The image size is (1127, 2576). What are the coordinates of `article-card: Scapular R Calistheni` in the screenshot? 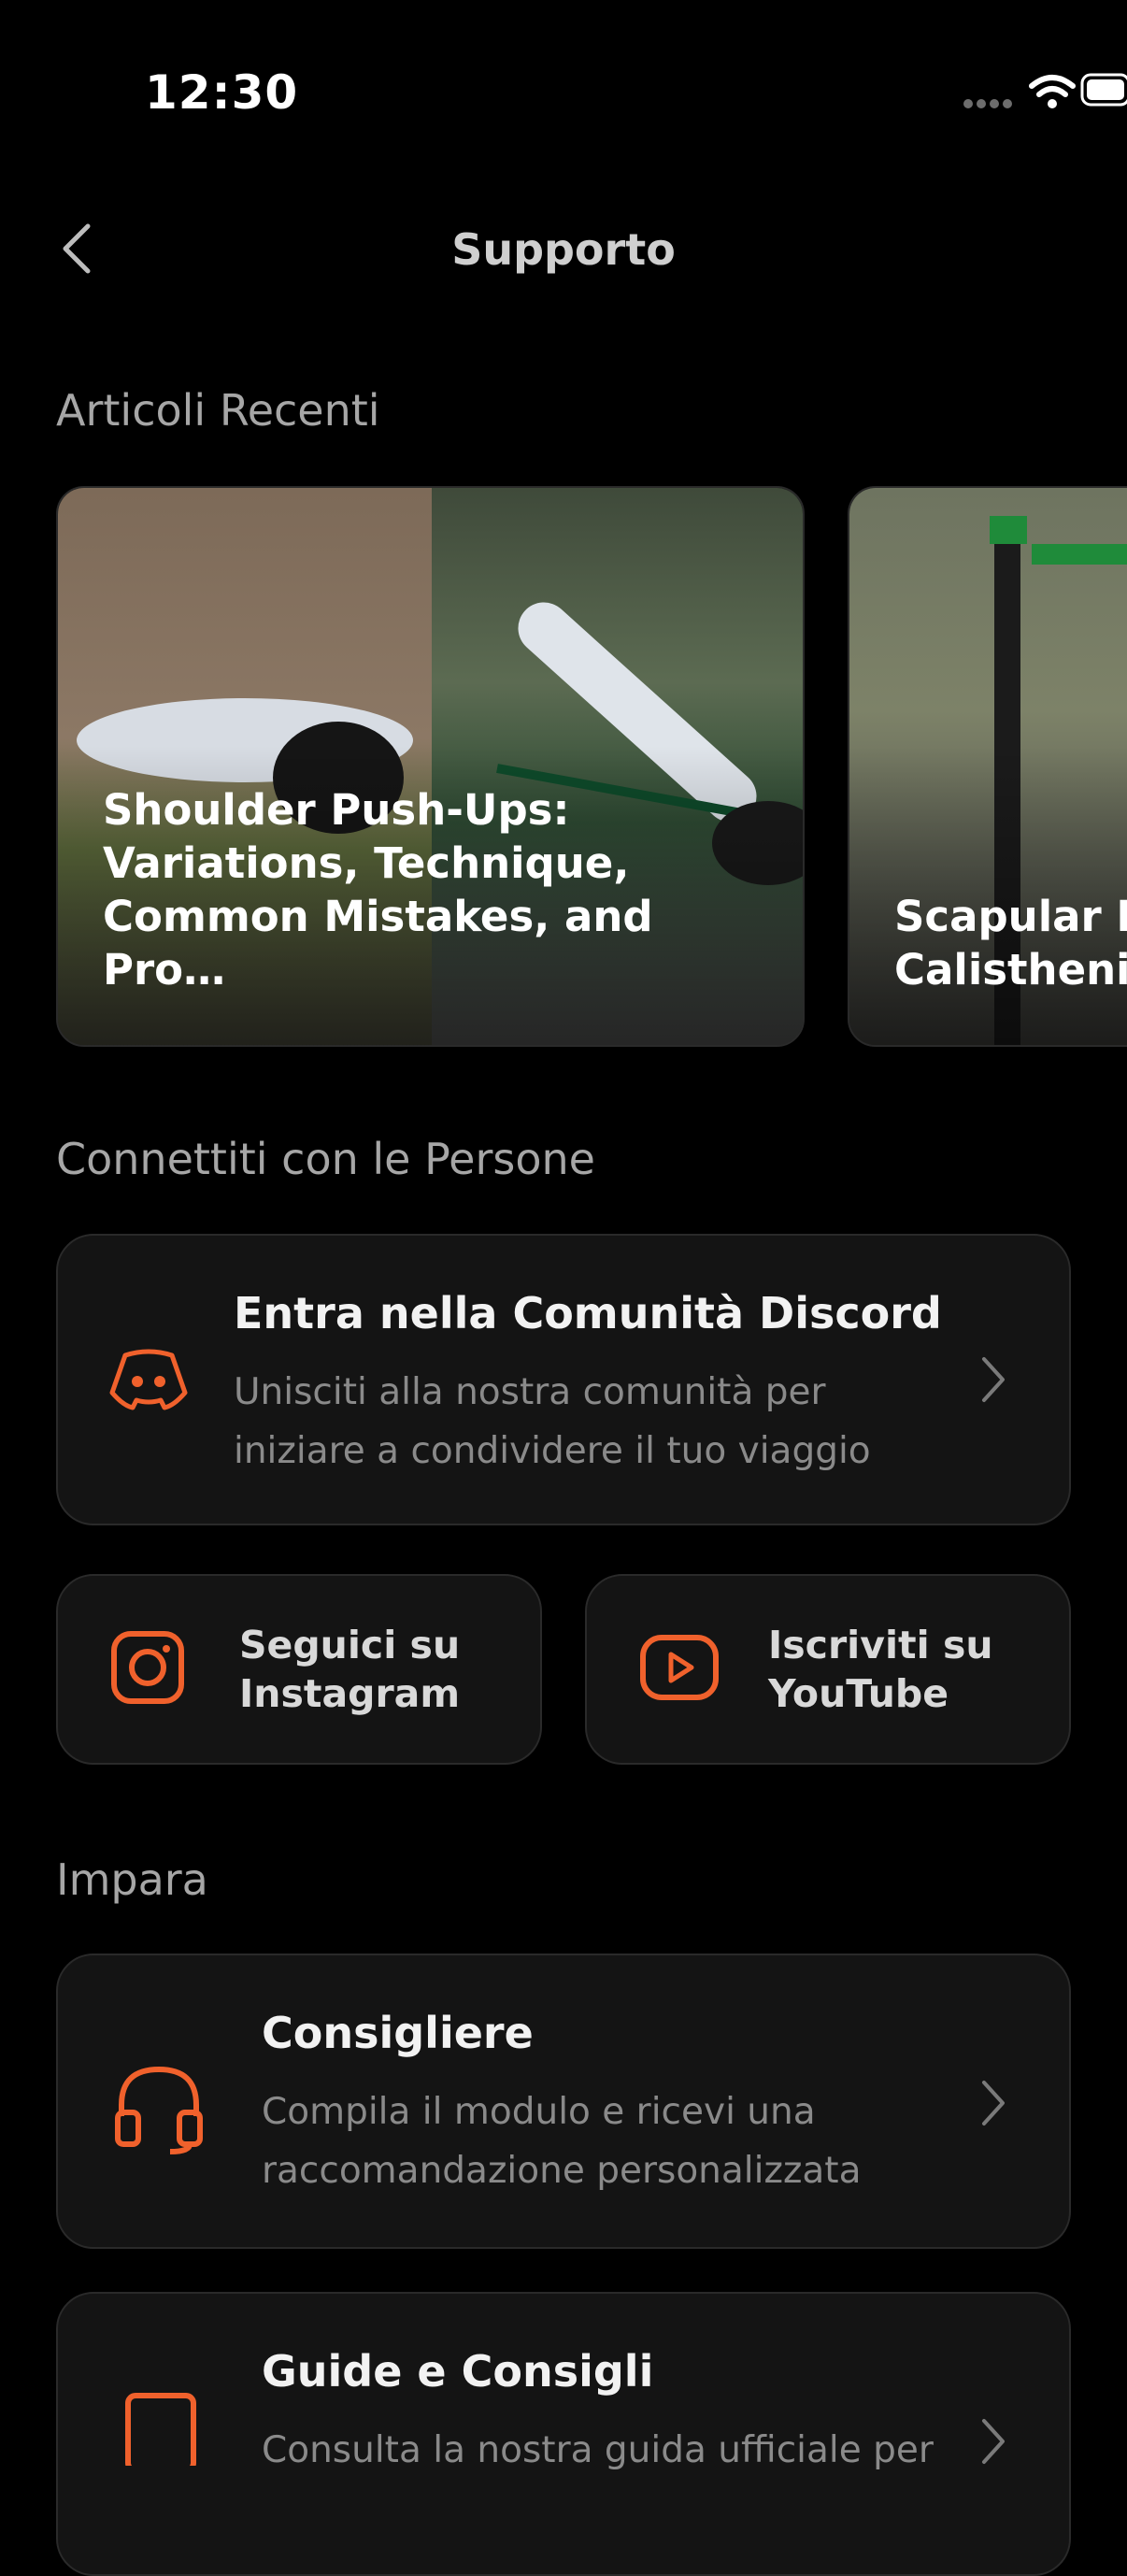 It's located at (987, 766).